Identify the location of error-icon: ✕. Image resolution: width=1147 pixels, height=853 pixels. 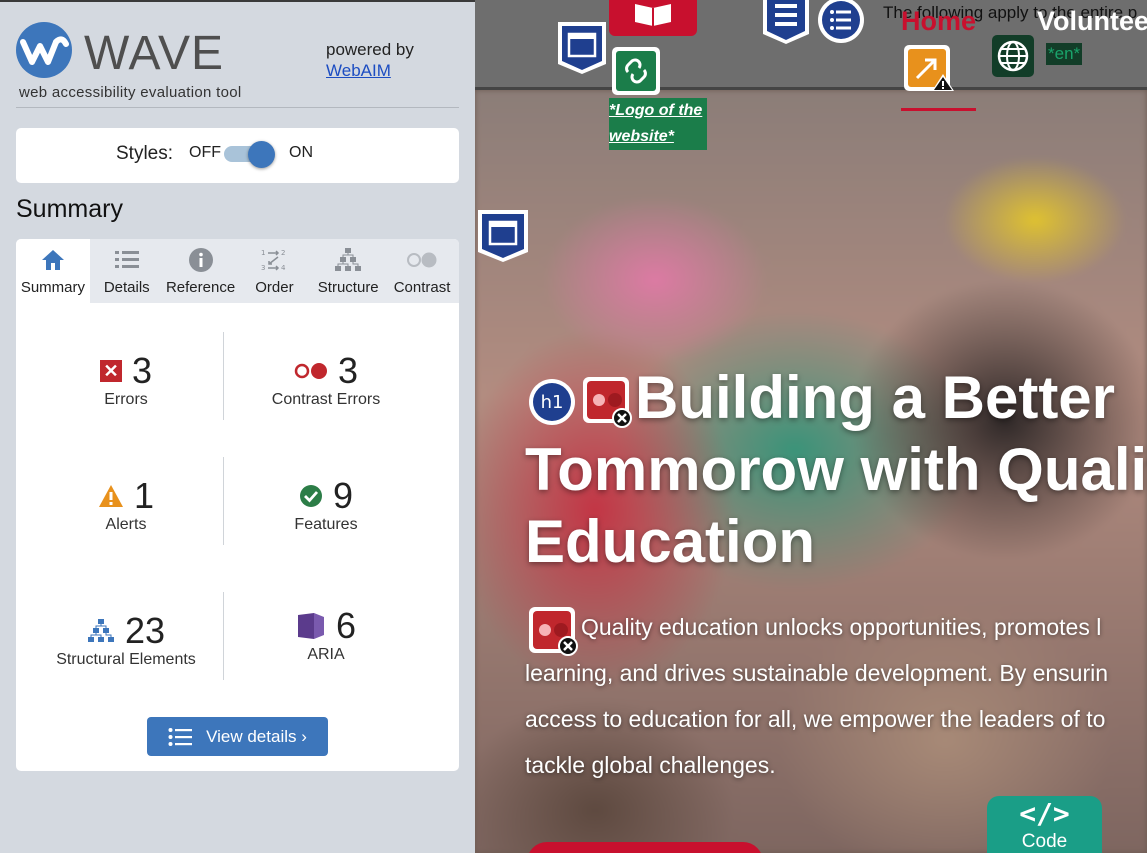
(110, 371).